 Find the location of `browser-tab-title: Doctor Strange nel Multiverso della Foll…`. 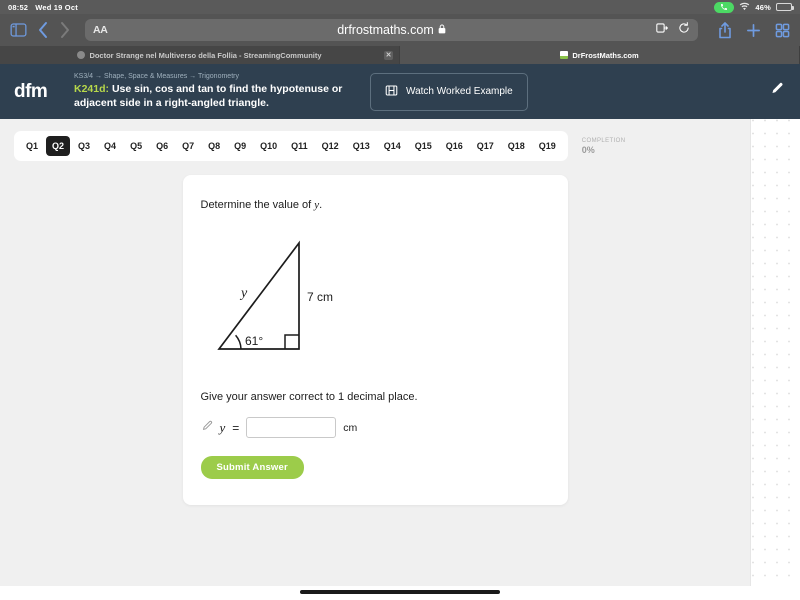

browser-tab-title: Doctor Strange nel Multiverso della Foll… is located at coordinates (205, 55).